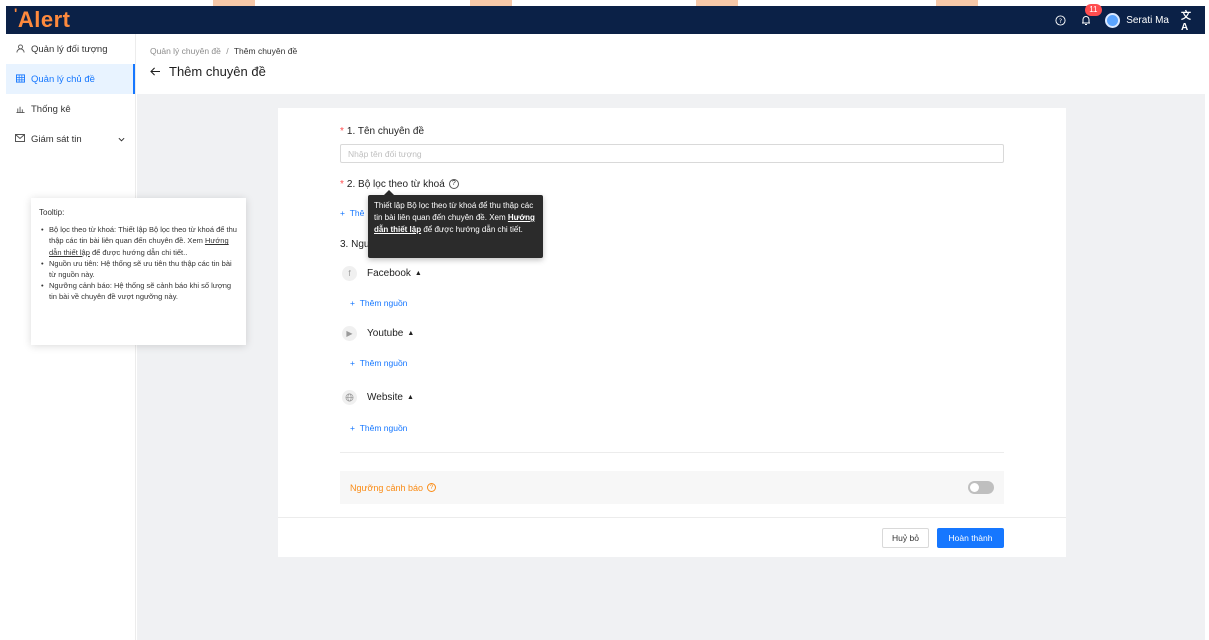 The height and width of the screenshot is (640, 1209). I want to click on translate-icon: 文A, so click(1188, 22).